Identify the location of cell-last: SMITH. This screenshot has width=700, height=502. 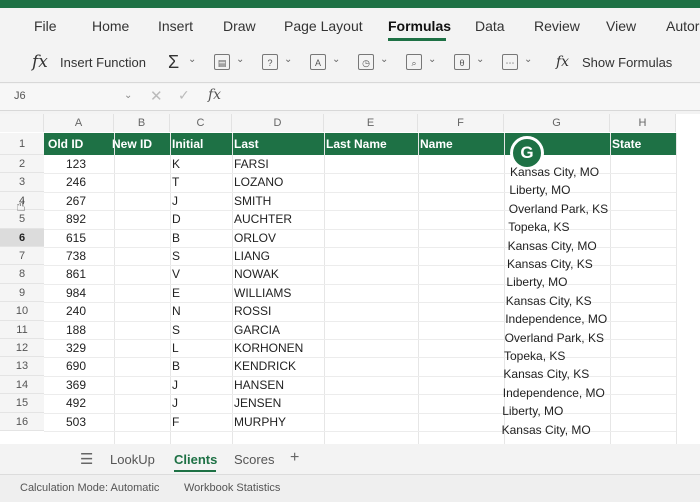
(252, 201).